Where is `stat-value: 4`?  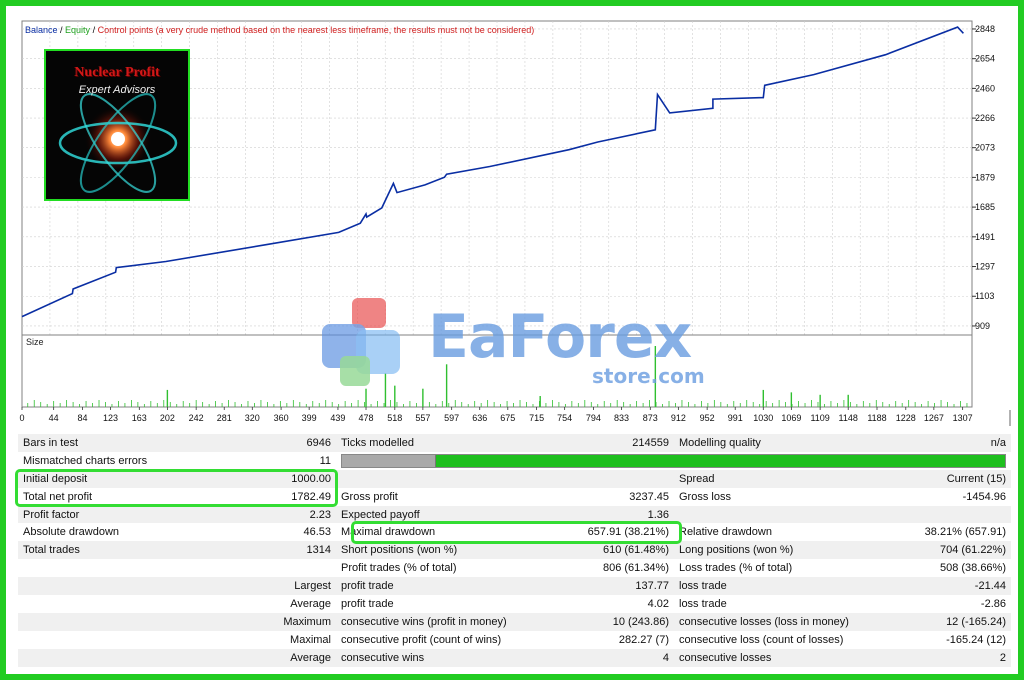
stat-value: 4 is located at coordinates (605, 657).